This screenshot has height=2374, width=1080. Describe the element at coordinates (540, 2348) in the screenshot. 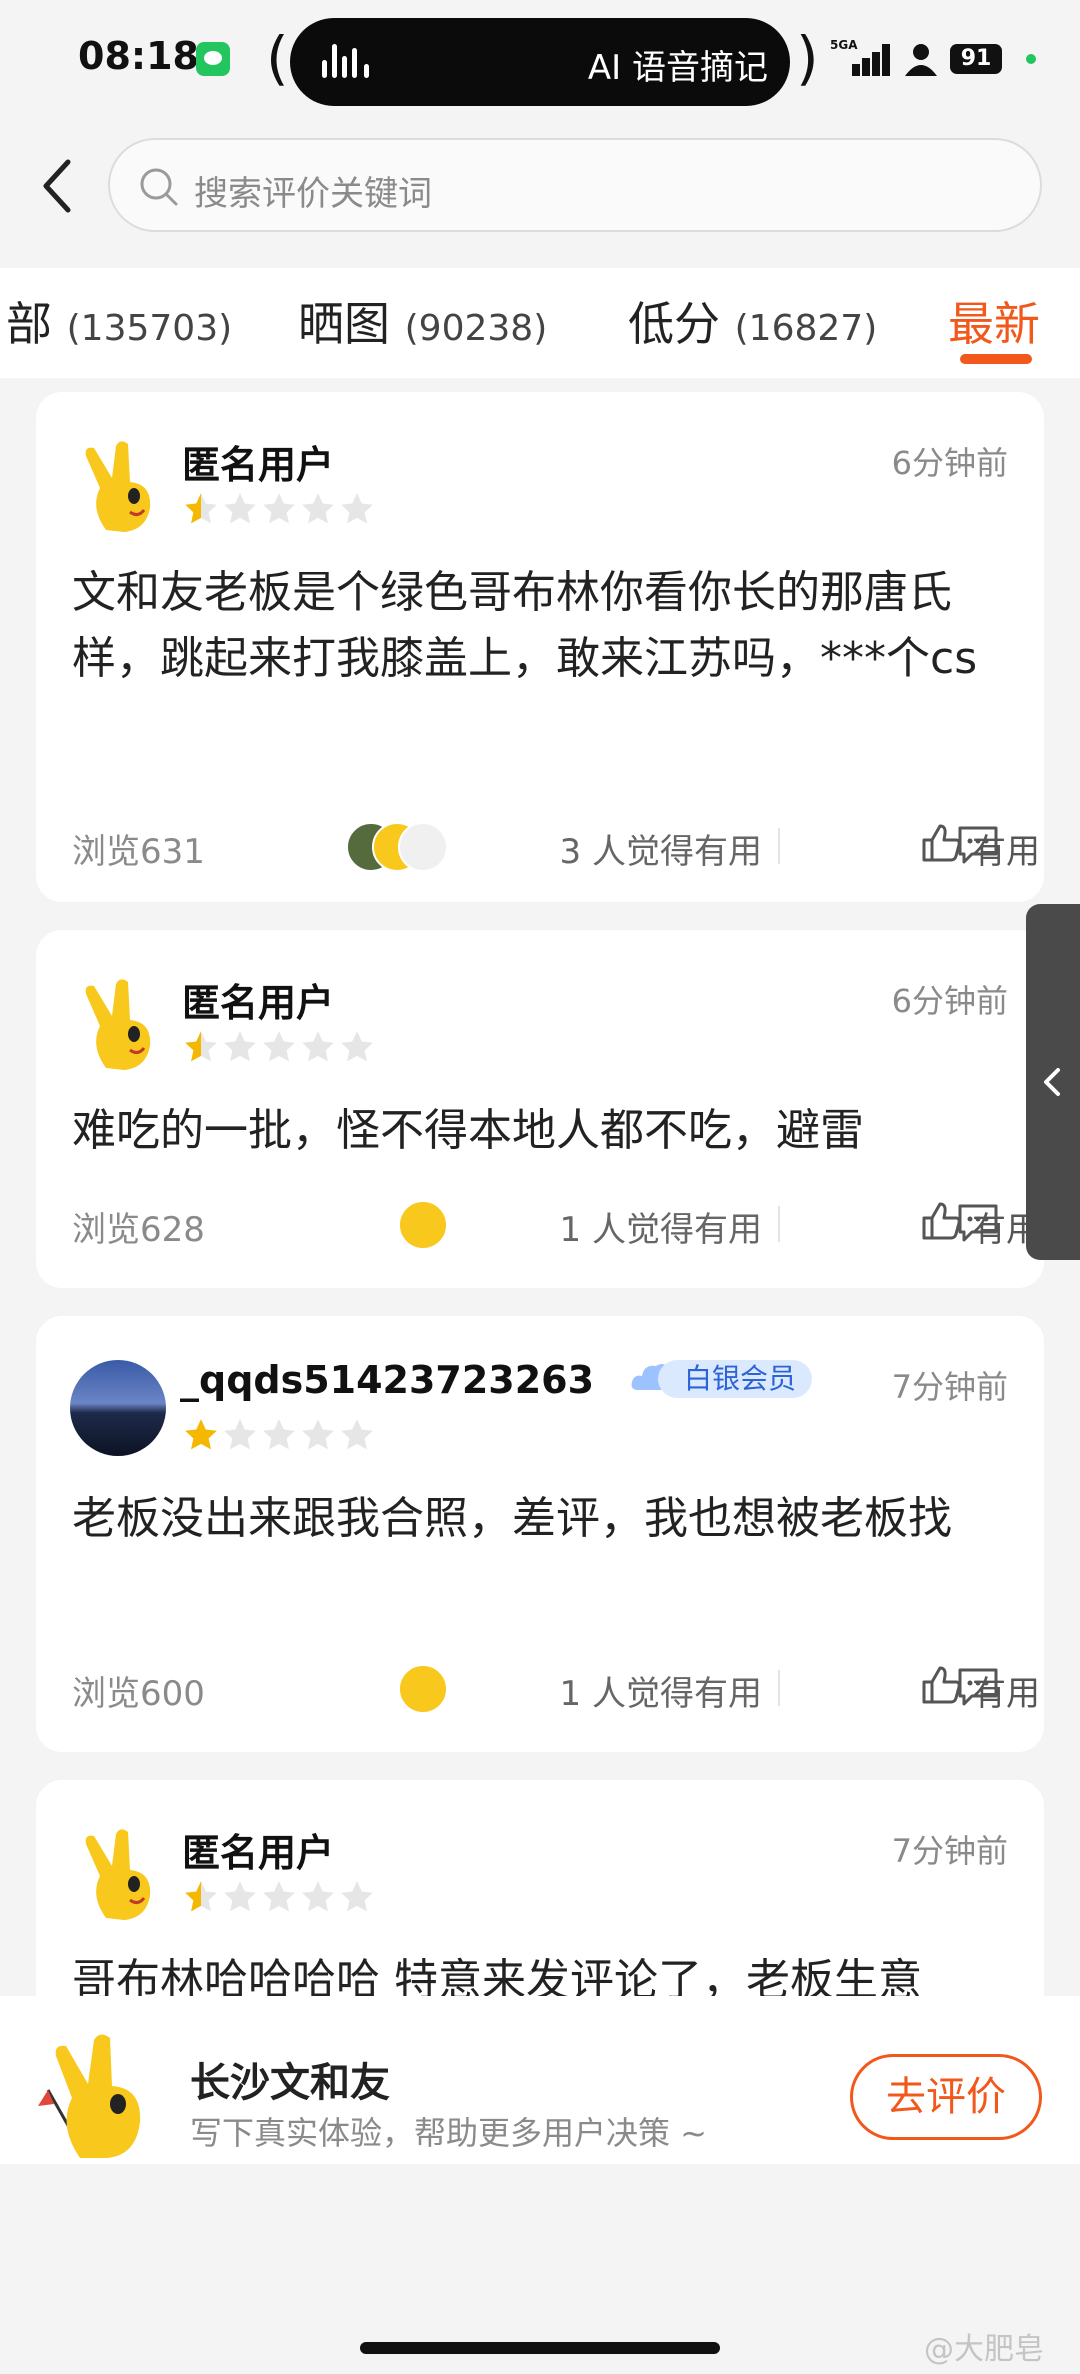

I see `home-indicator` at that location.